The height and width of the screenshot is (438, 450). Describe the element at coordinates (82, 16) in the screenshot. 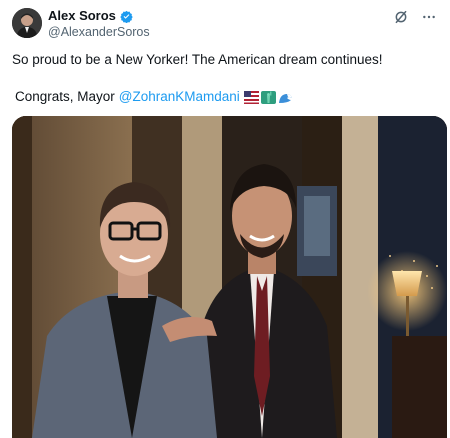

I see `author-name: Alex Soros` at that location.